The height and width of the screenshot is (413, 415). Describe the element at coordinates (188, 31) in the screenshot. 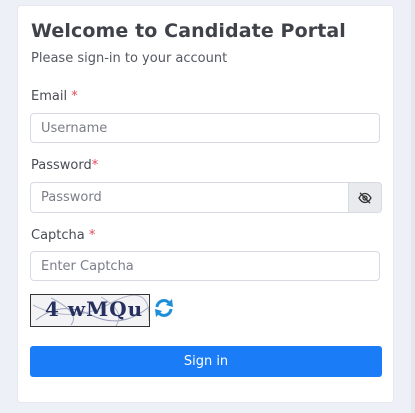

I see `page-title: Welcome to Candidate Portal` at that location.